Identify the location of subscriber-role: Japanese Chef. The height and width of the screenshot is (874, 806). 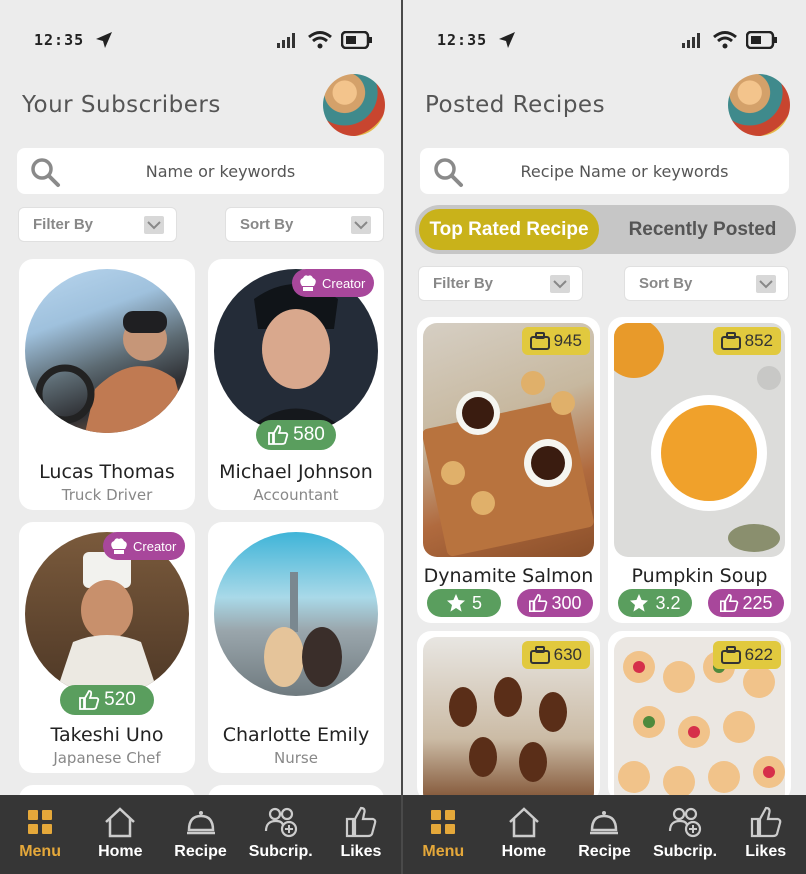
(107, 758).